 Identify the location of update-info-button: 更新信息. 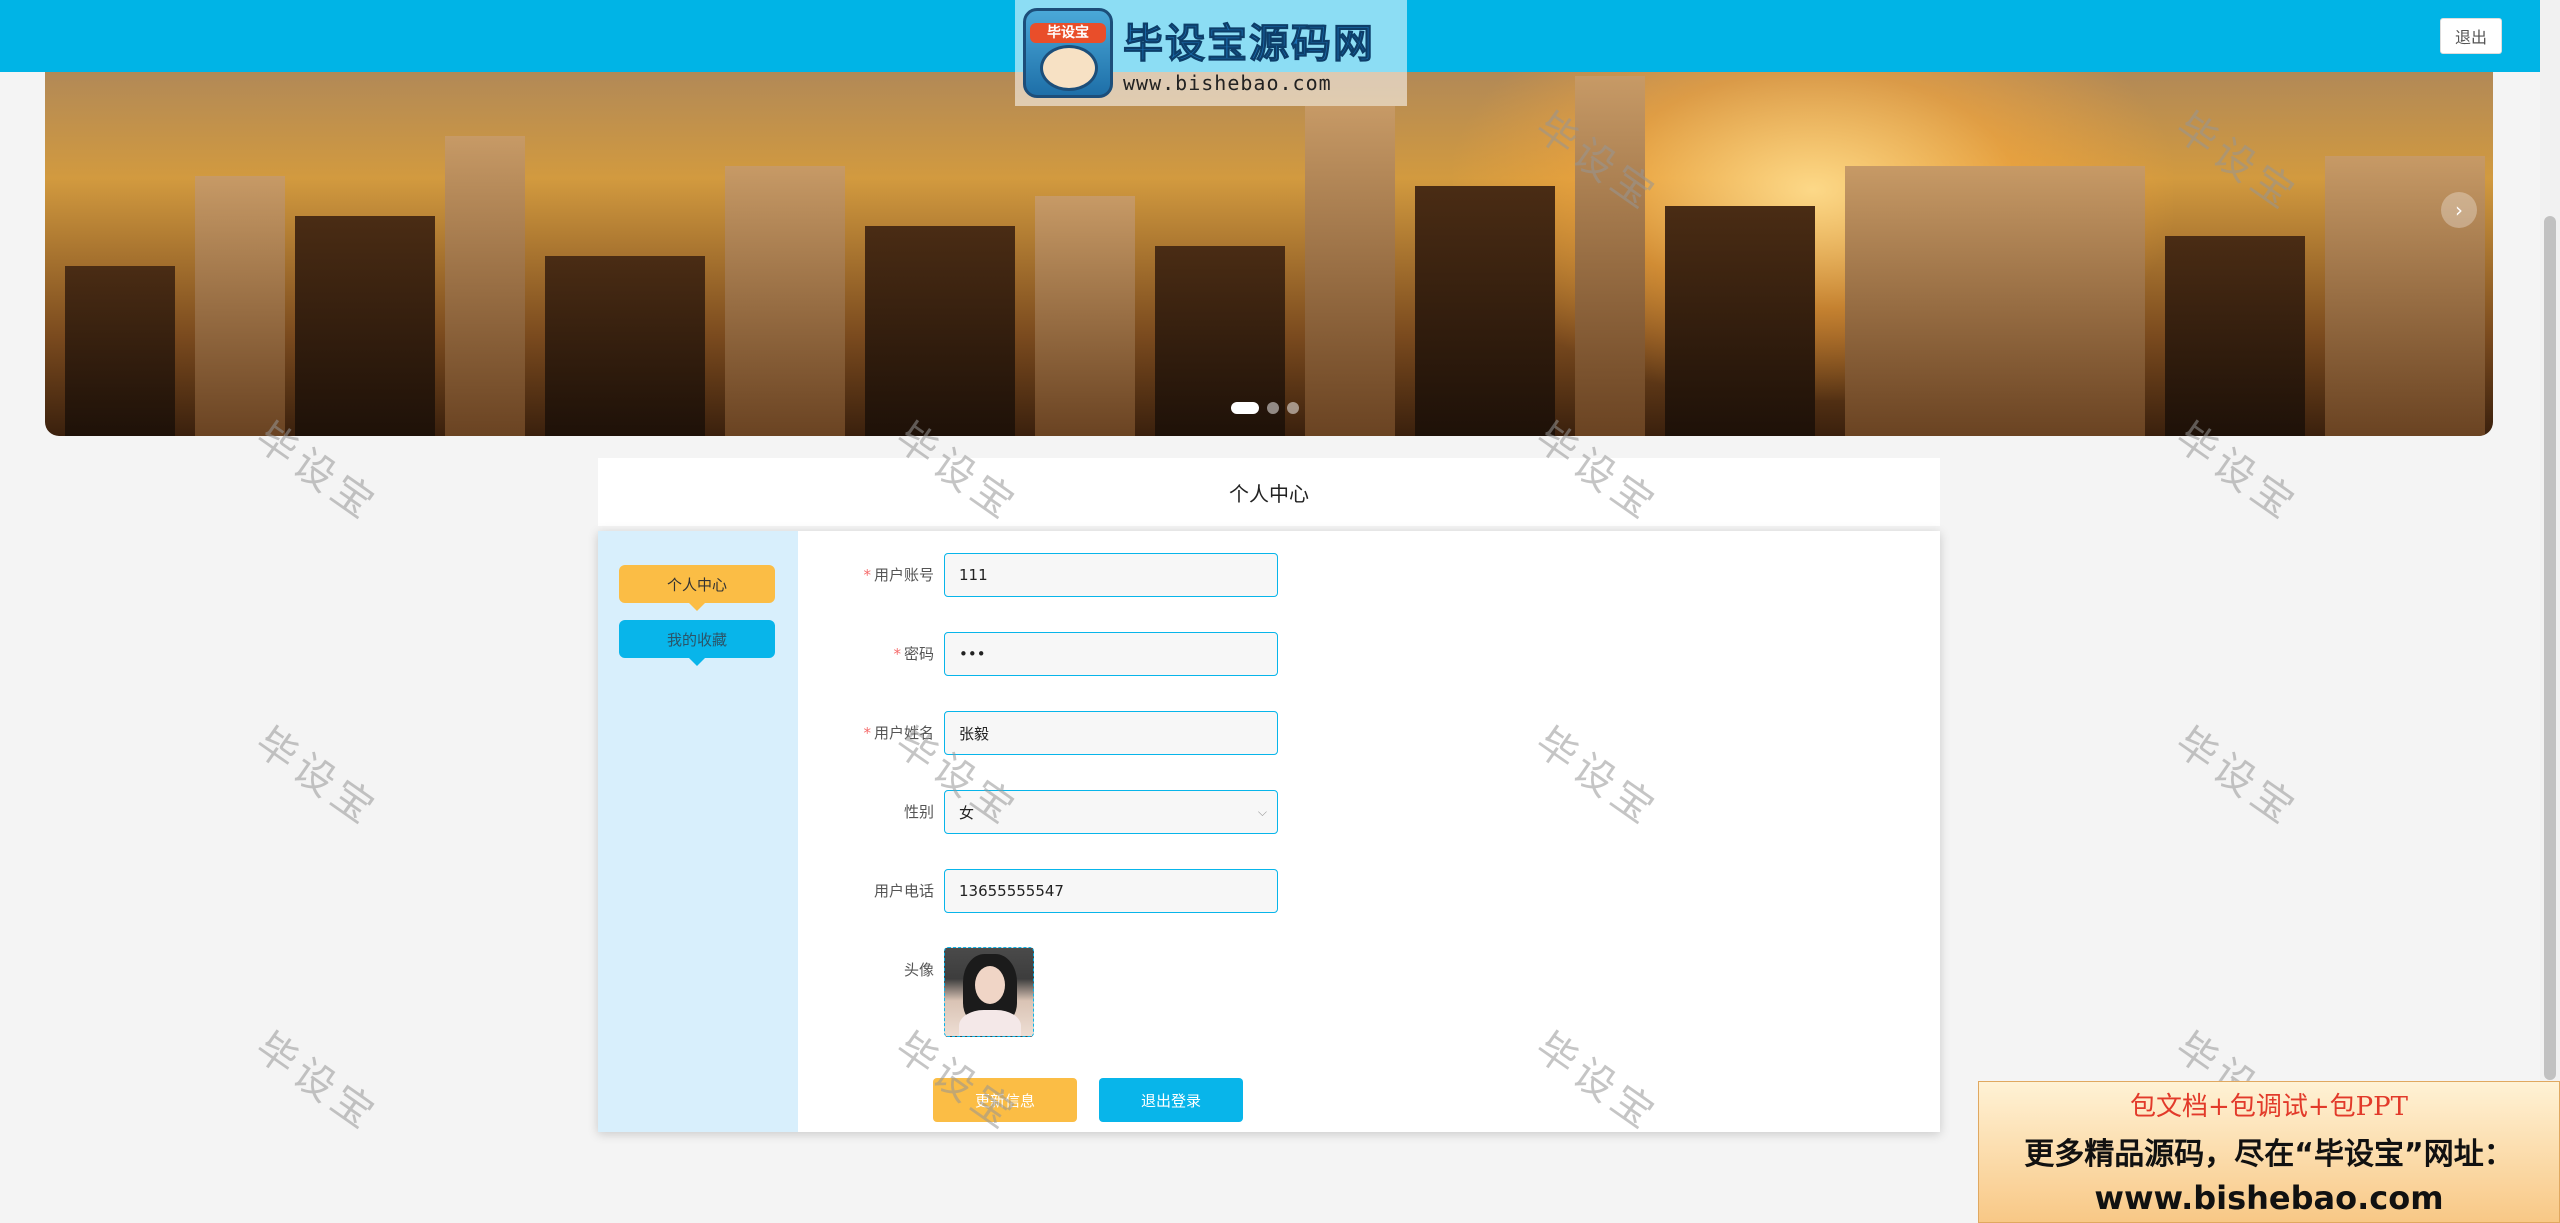
(1005, 1100).